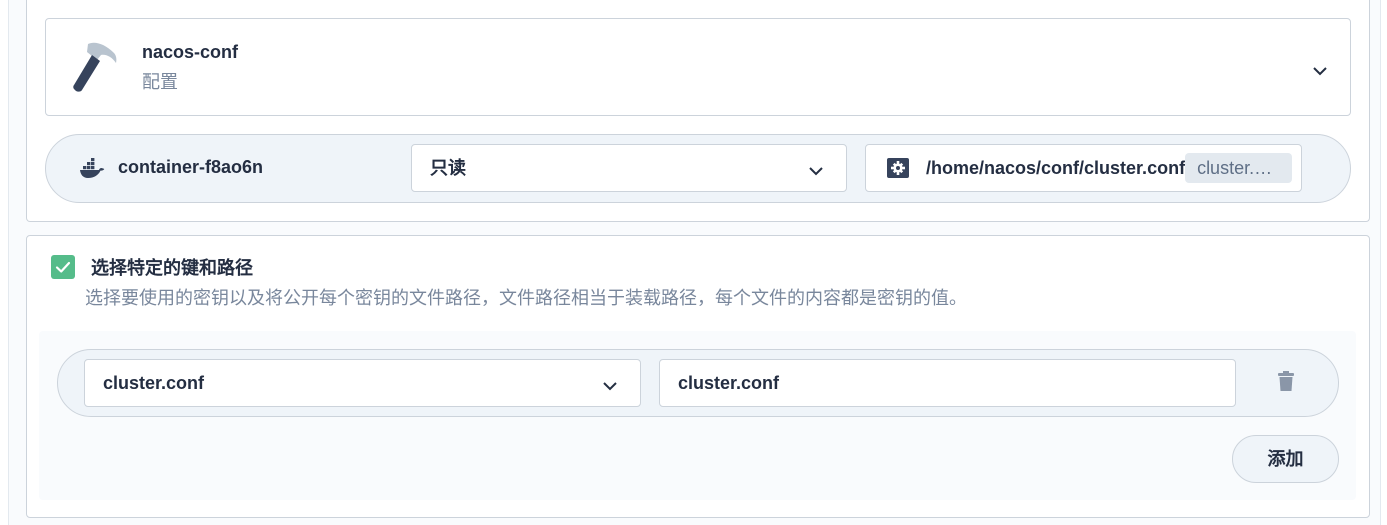 This screenshot has width=1387, height=525. What do you see at coordinates (898, 168) in the screenshot?
I see `gear-box-icon` at bounding box center [898, 168].